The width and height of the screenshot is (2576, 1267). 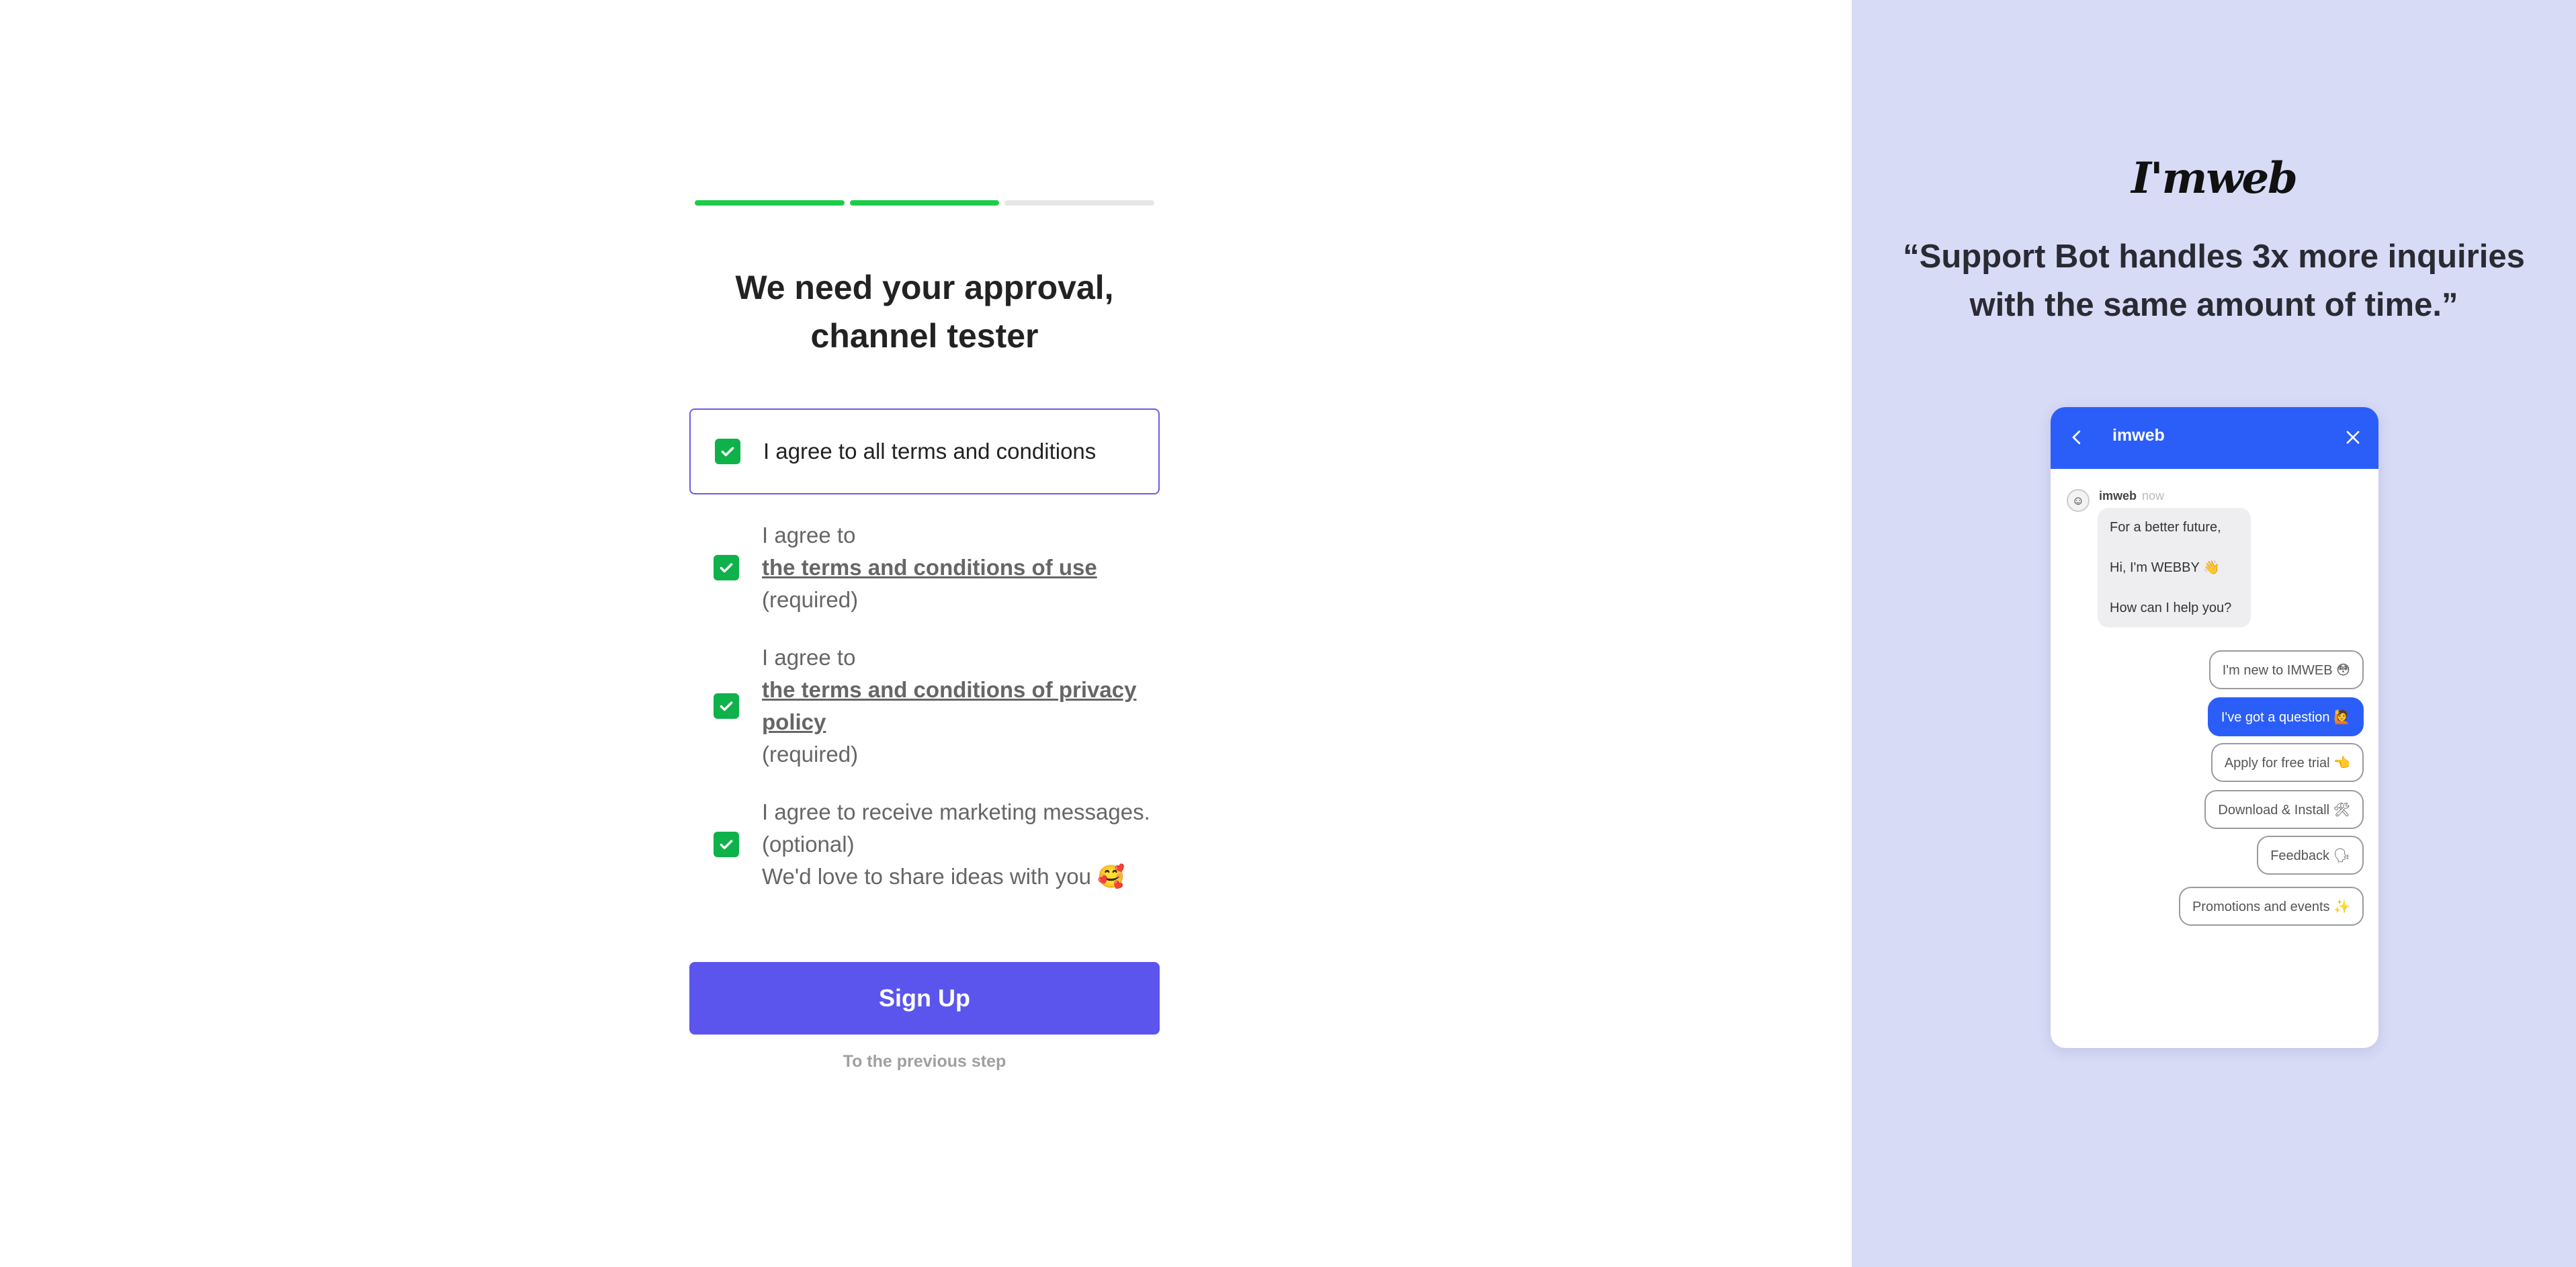 I want to click on bot-meta: imweb now, so click(x=2131, y=496).